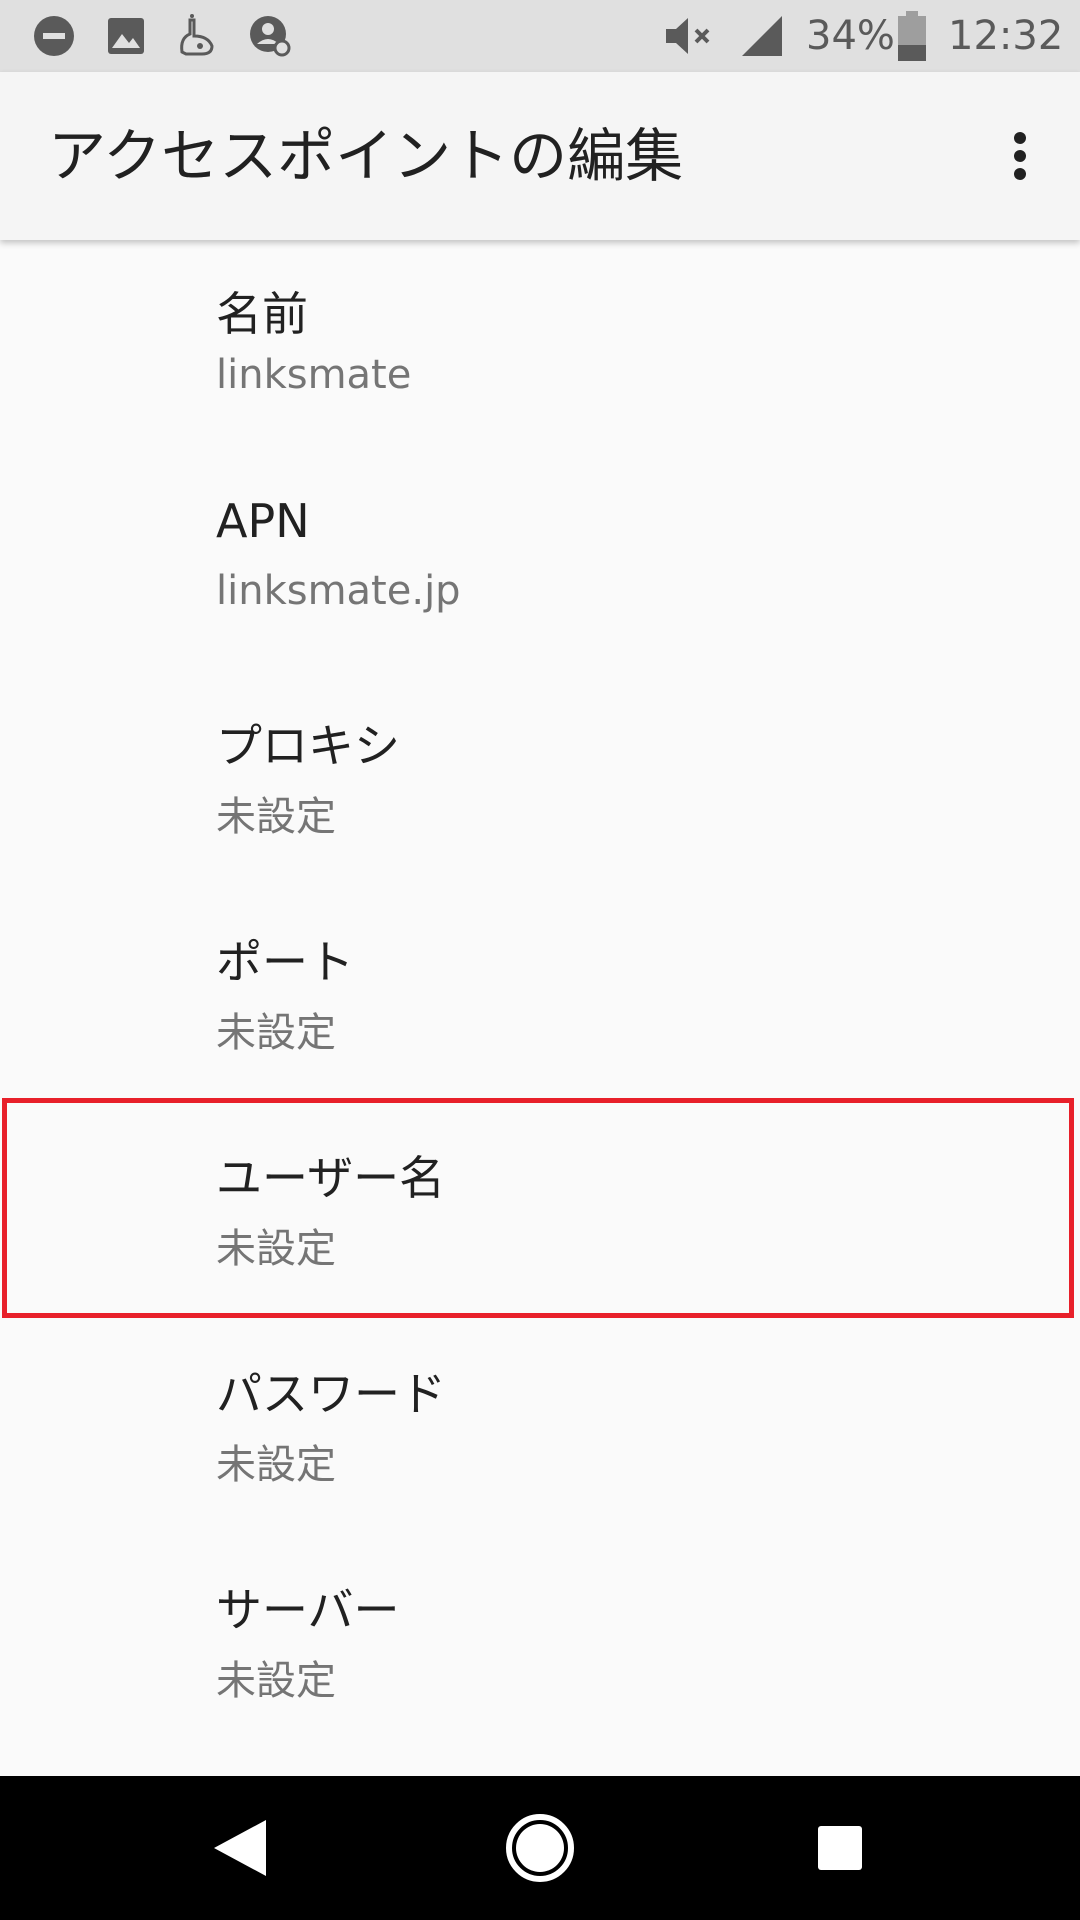  Describe the element at coordinates (331, 1394) in the screenshot. I see `setting-title: パスワード` at that location.